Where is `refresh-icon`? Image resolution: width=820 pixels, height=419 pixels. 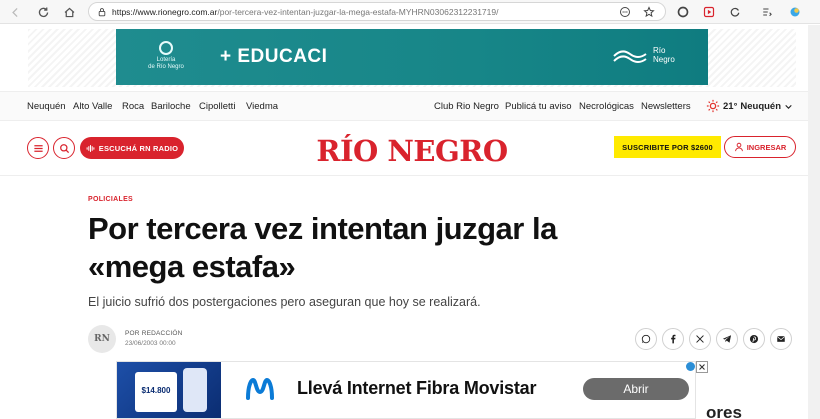 refresh-icon is located at coordinates (735, 12).